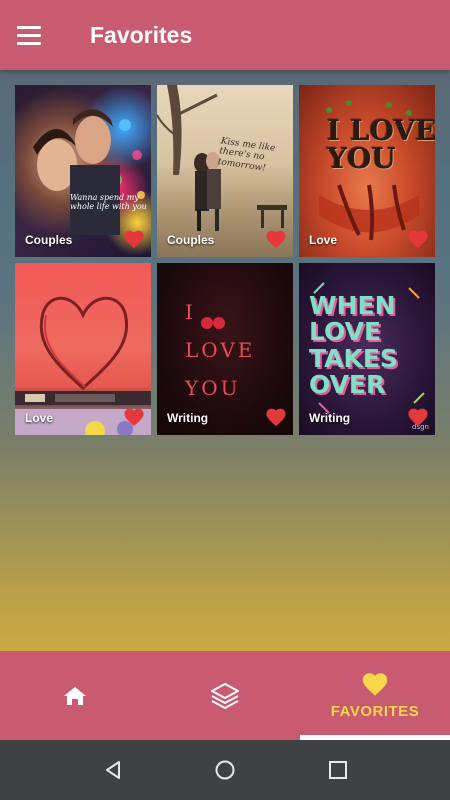  I want to click on card-image-text-i: I, so click(189, 312).